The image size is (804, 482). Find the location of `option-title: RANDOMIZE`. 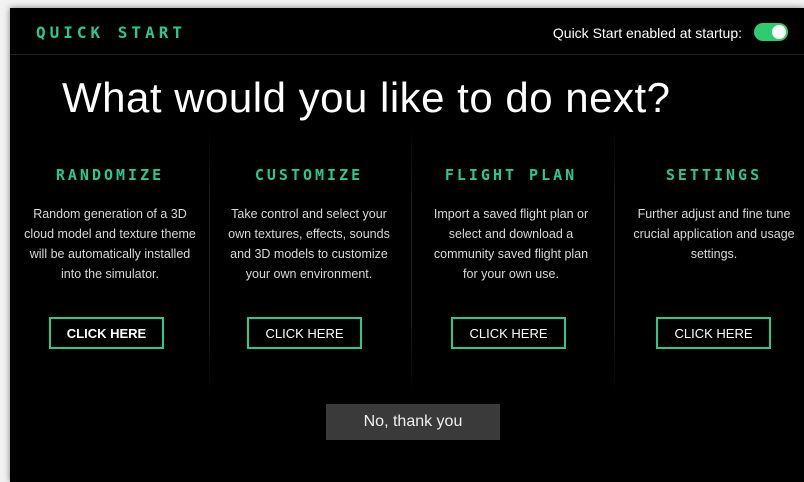

option-title: RANDOMIZE is located at coordinates (110, 175).